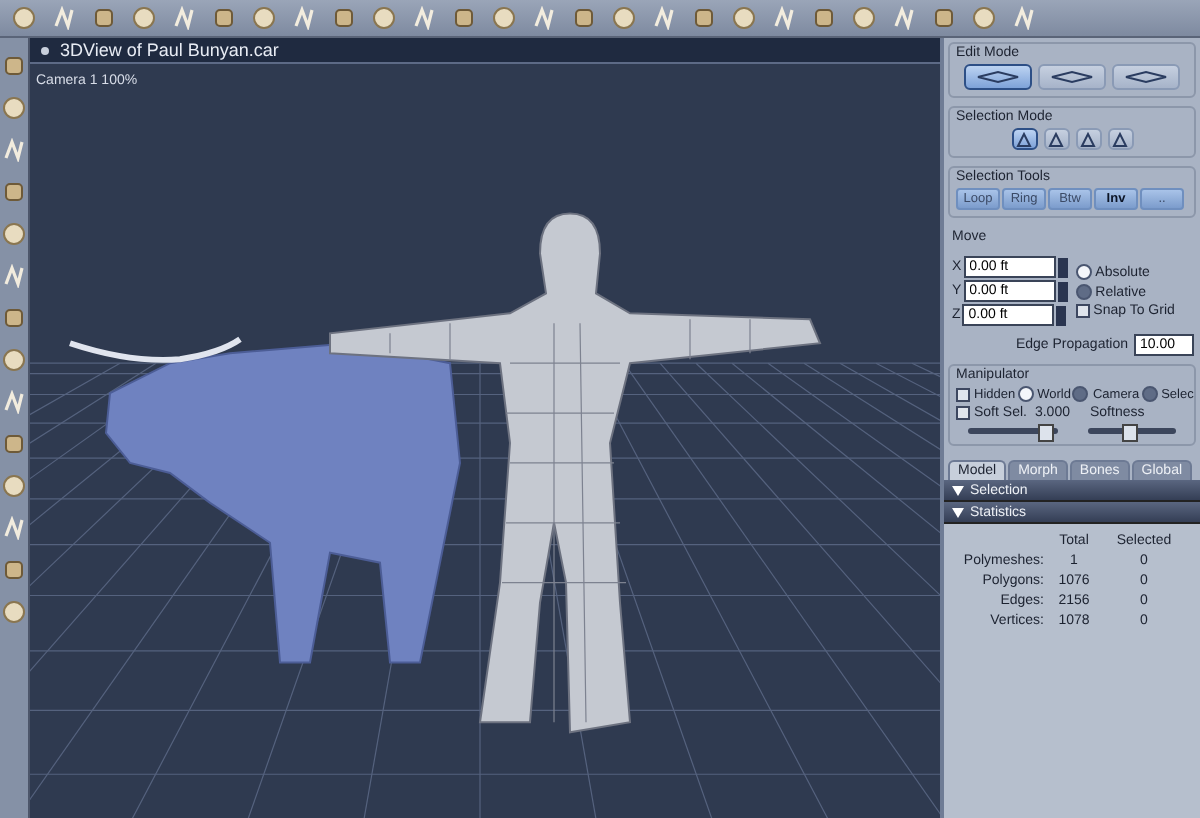  What do you see at coordinates (45, 50) in the screenshot?
I see `window-menu-icon` at bounding box center [45, 50].